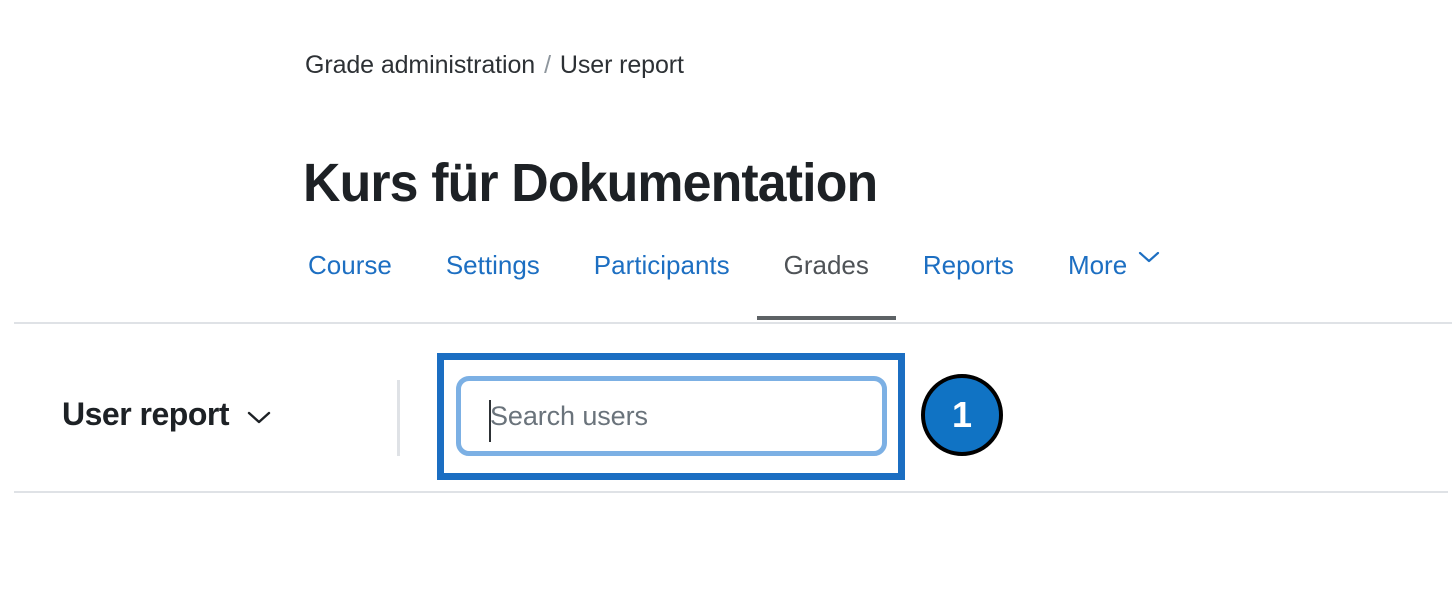  I want to click on tab-reports: Reports, so click(968, 281).